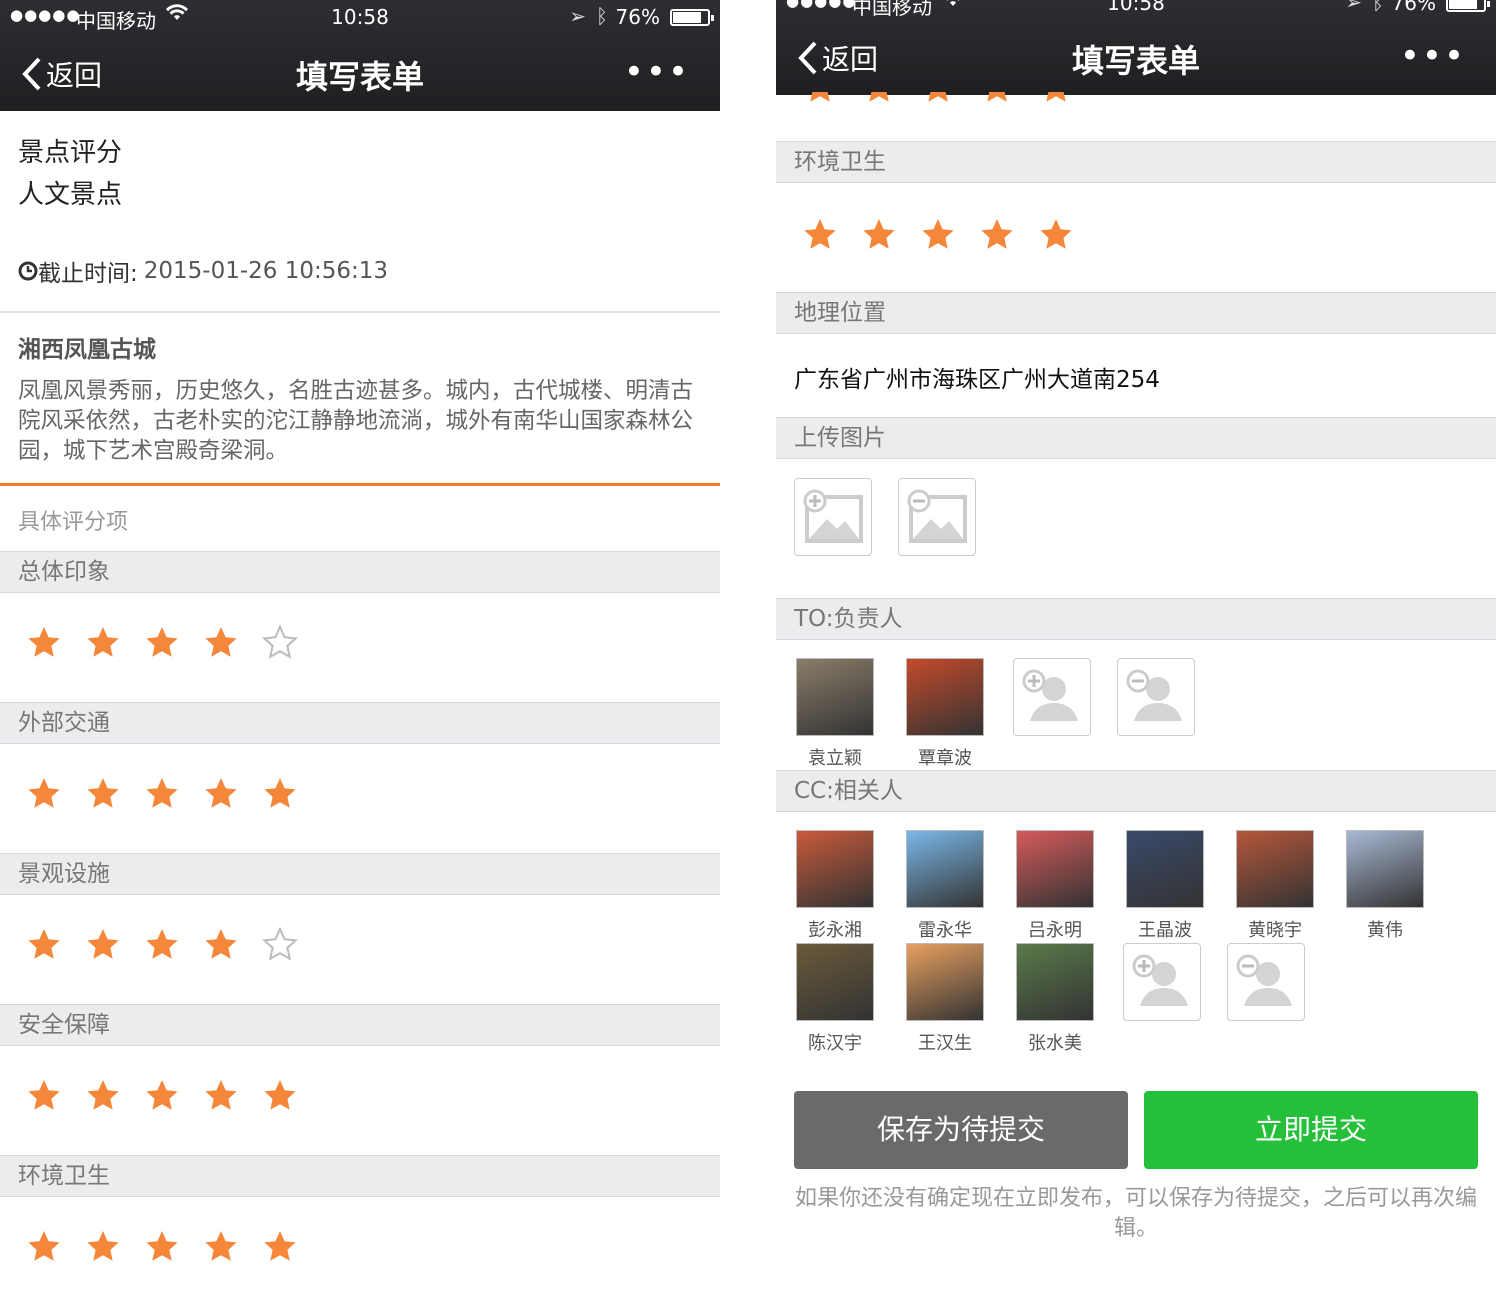 The image size is (1500, 1292). I want to click on add-image-button, so click(833, 517).